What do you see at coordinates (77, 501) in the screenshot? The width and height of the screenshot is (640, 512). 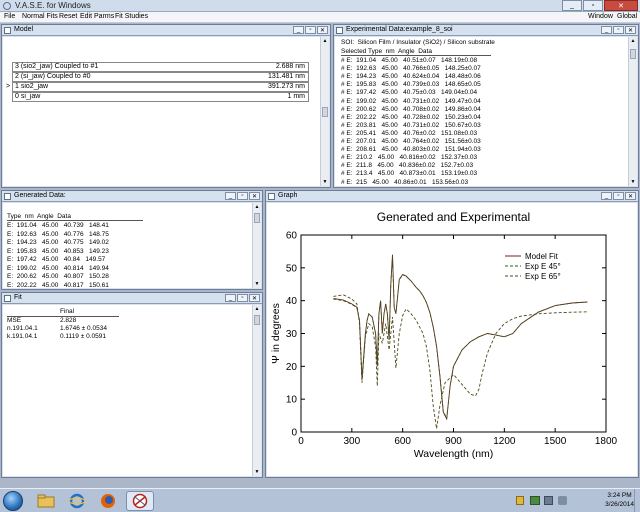 I see `internet-explorer-icon` at bounding box center [77, 501].